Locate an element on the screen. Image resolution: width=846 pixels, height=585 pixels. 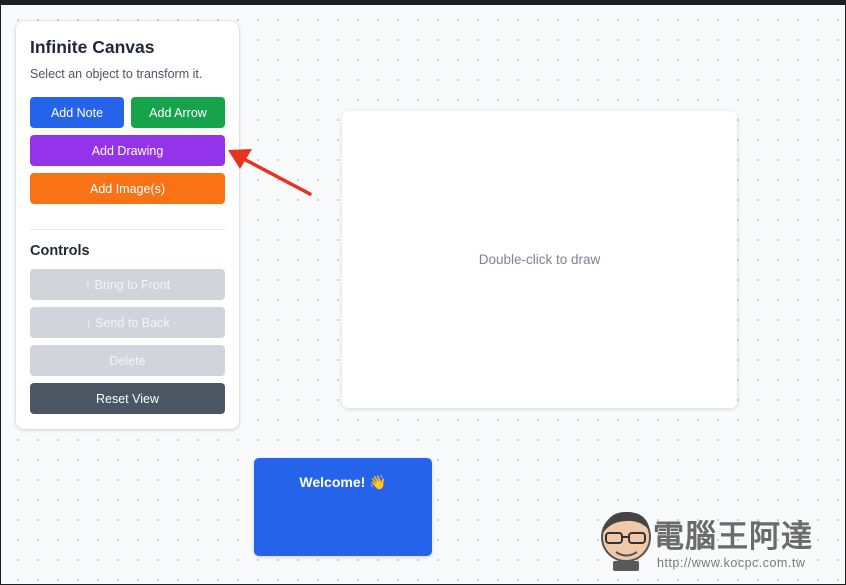
add-images-button: Add Image(s) is located at coordinates (127, 188).